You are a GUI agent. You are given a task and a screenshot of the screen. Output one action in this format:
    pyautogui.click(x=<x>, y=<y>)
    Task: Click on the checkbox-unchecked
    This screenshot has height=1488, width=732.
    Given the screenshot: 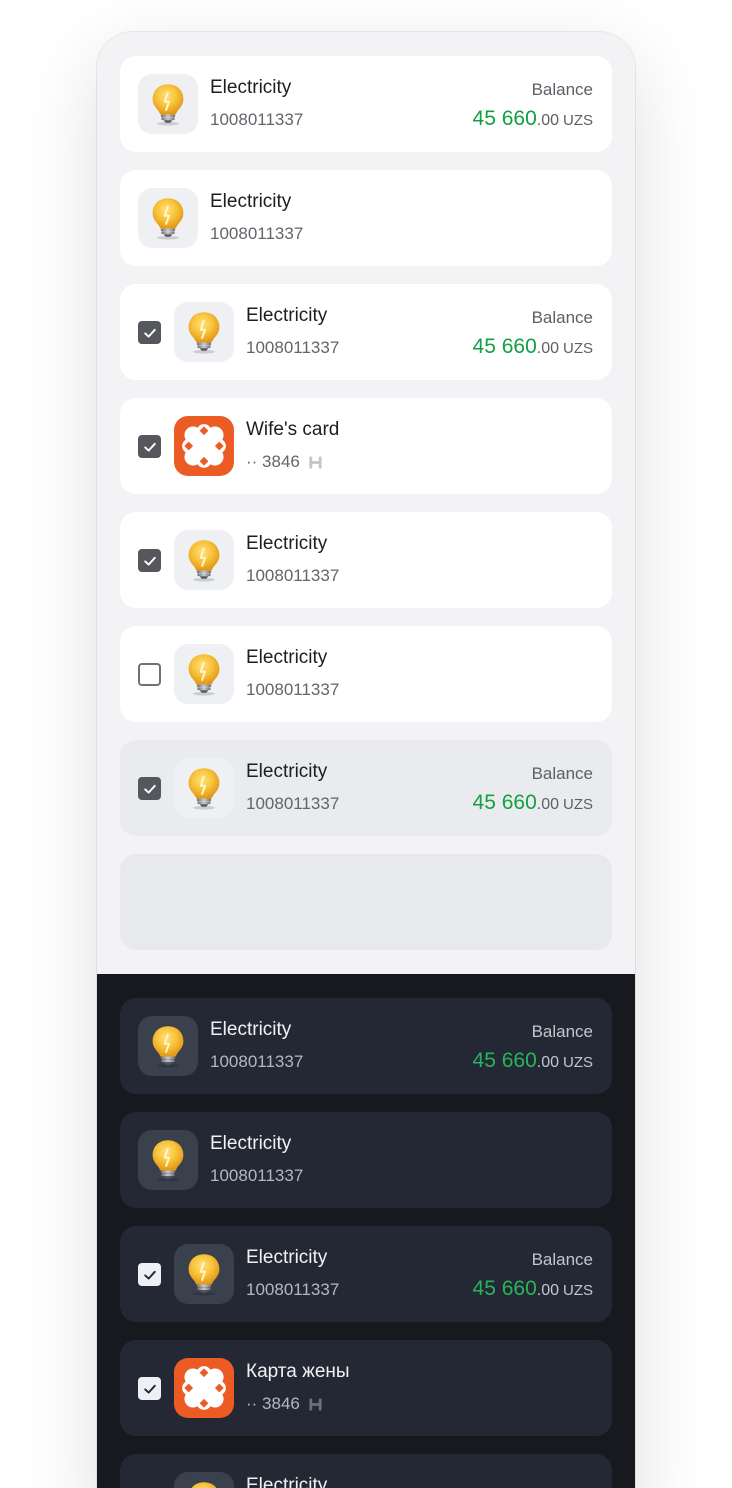 What is the action you would take?
    pyautogui.click(x=149, y=674)
    